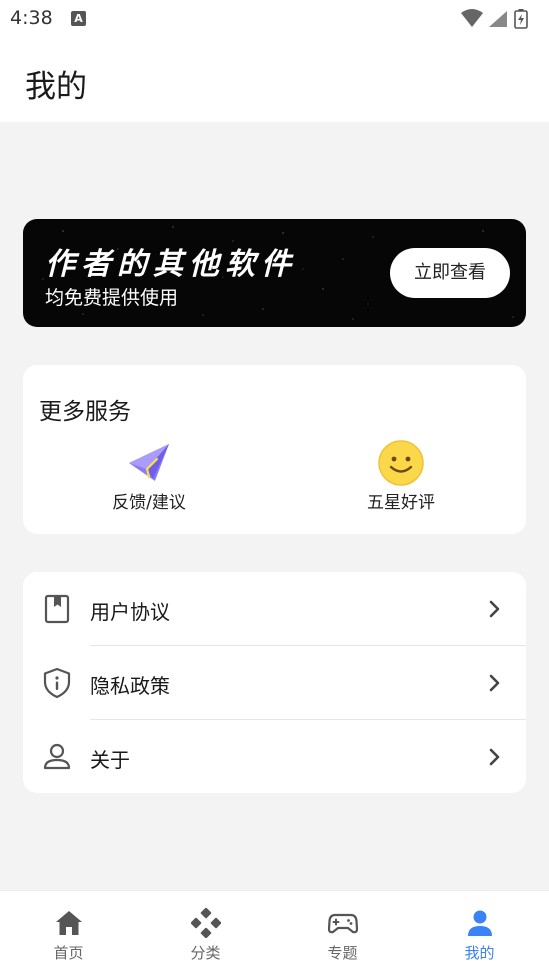  Describe the element at coordinates (57, 683) in the screenshot. I see `shield-info-icon` at that location.